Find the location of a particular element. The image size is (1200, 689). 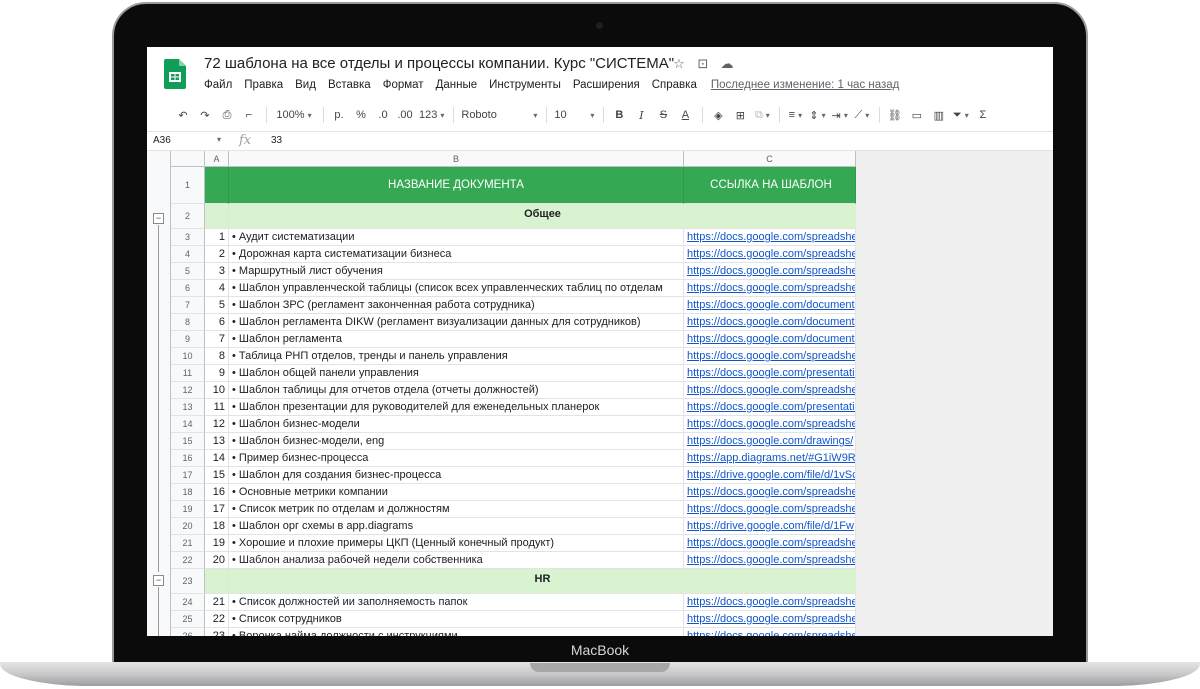

row-number: 8 is located at coordinates (188, 322).